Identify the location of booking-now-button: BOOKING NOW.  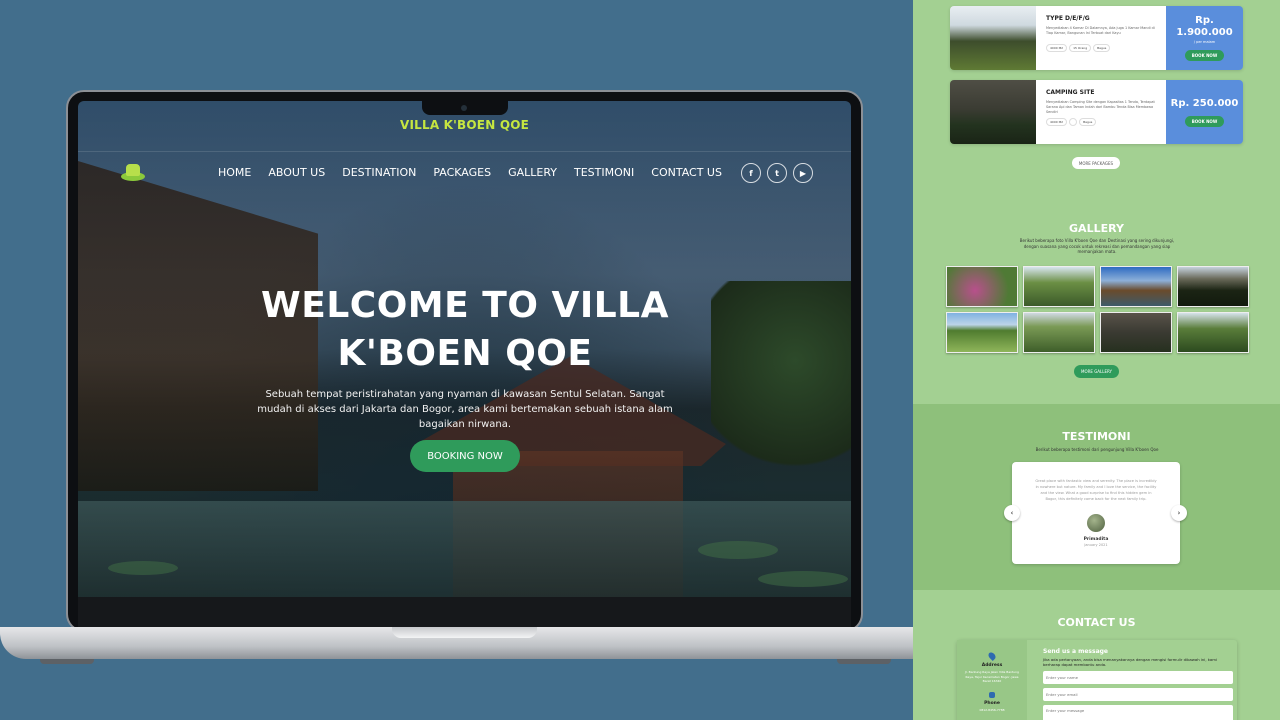
(465, 456).